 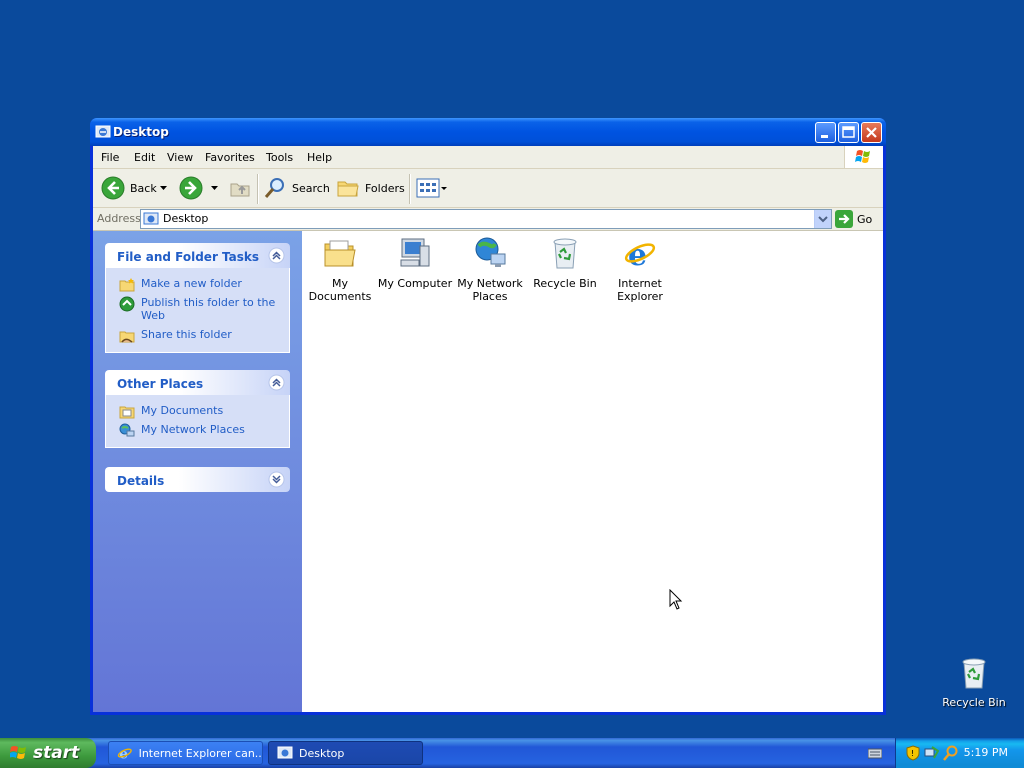 What do you see at coordinates (875, 753) in the screenshot?
I see `keyboard-icon` at bounding box center [875, 753].